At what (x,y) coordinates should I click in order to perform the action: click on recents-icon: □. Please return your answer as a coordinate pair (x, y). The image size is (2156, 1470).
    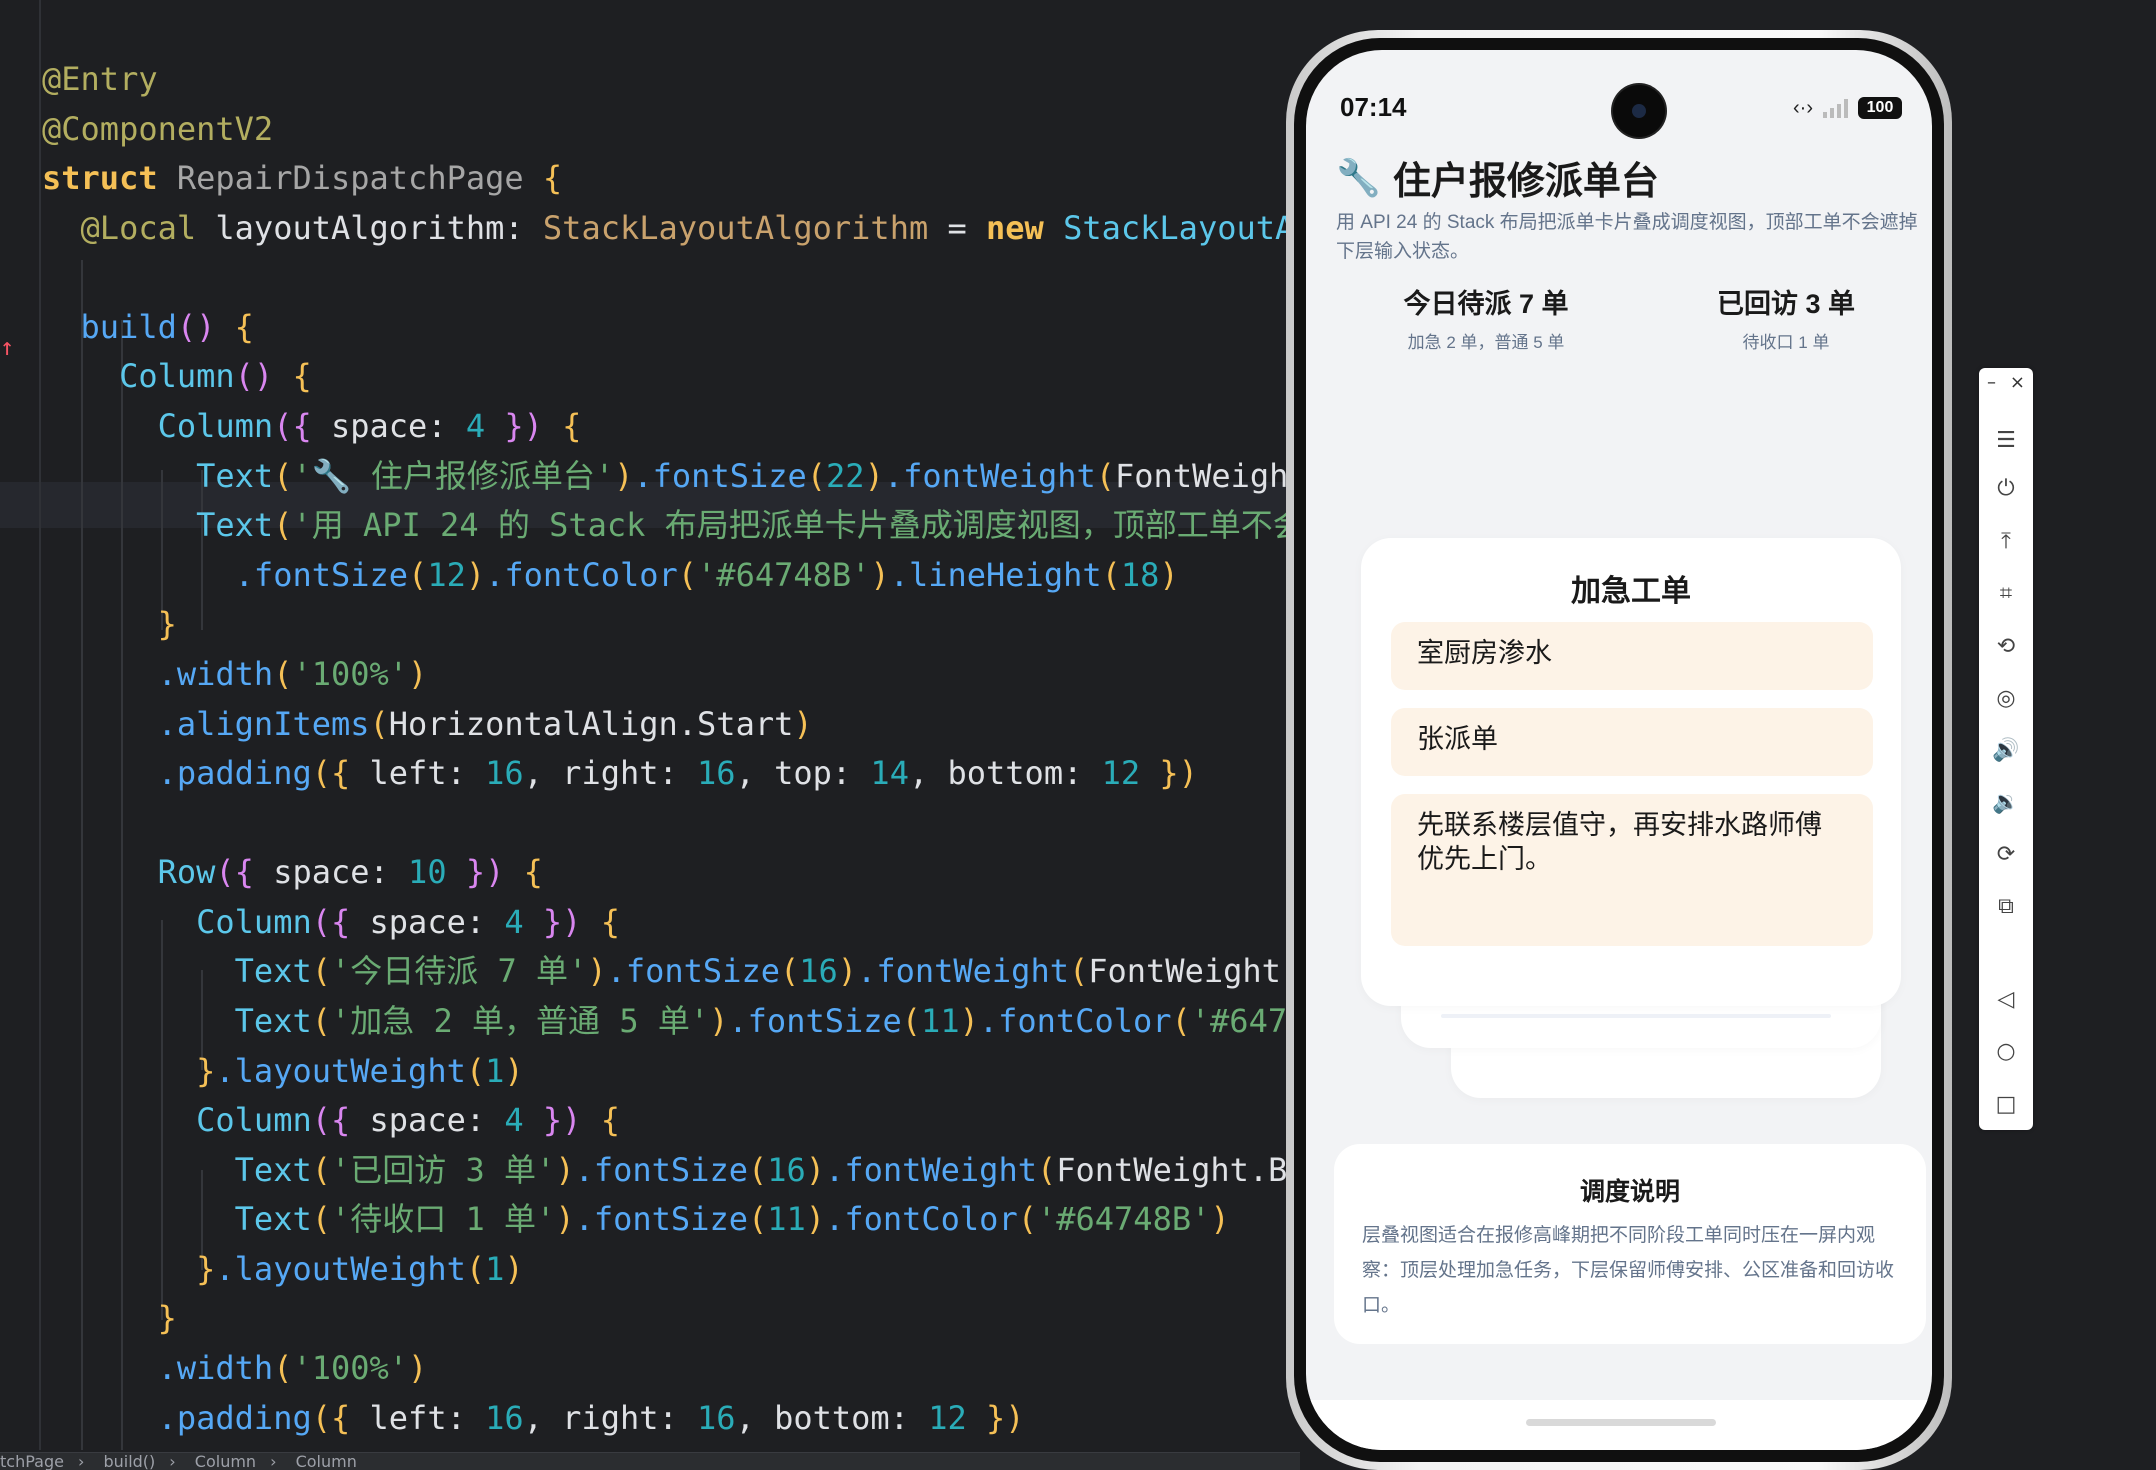
    Looking at the image, I should click on (2006, 1104).